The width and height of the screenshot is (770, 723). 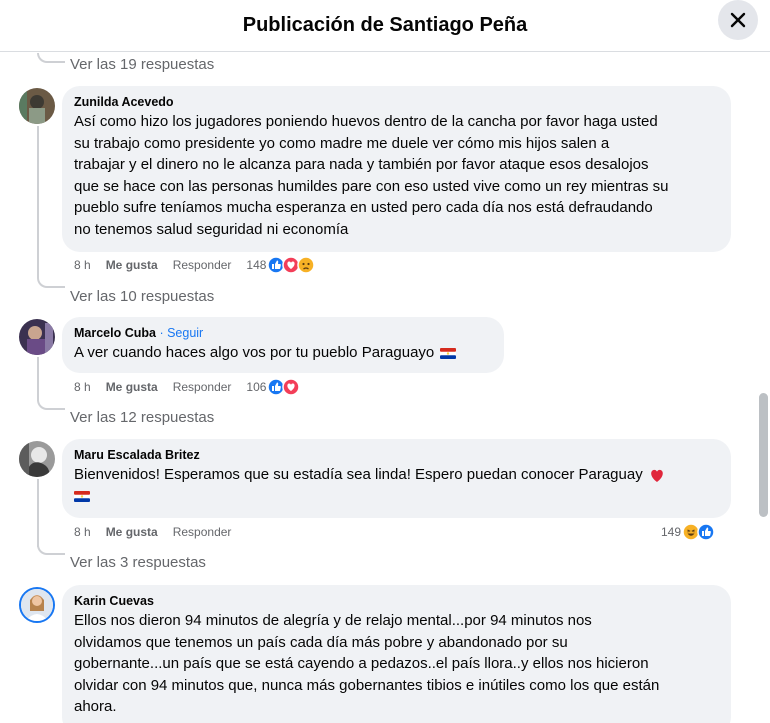 I want to click on view-replies-link: Ver las 10 respuestas, so click(x=142, y=296).